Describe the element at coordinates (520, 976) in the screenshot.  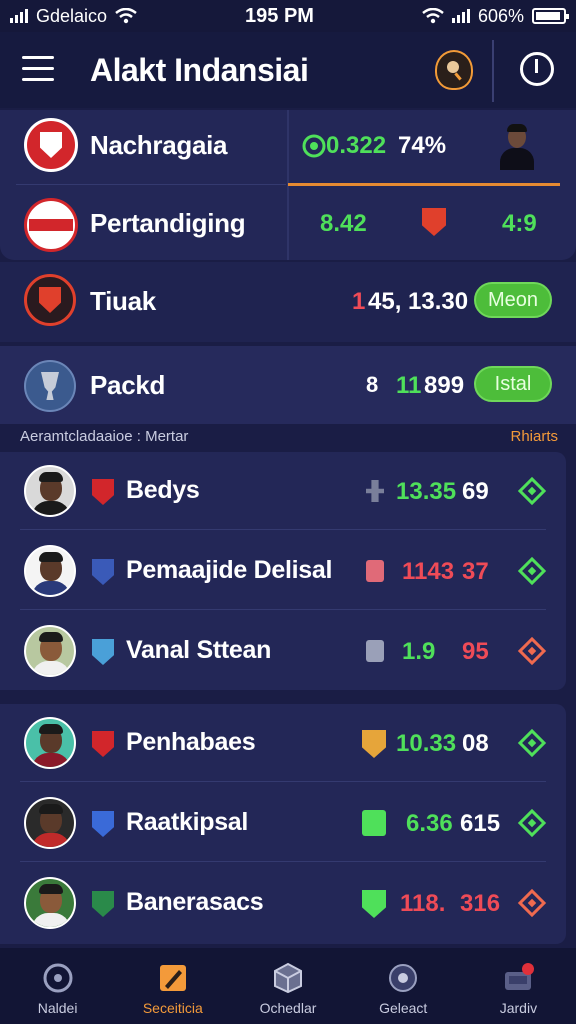
I see `store-icon` at that location.